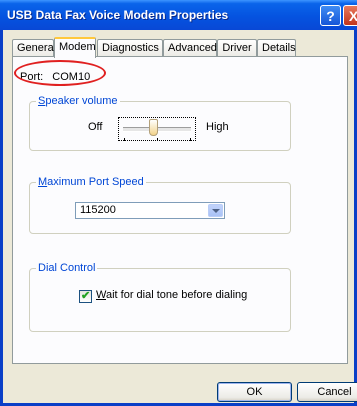 The width and height of the screenshot is (357, 406). Describe the element at coordinates (67, 268) in the screenshot. I see `dial-control-legend: Dial Control` at that location.